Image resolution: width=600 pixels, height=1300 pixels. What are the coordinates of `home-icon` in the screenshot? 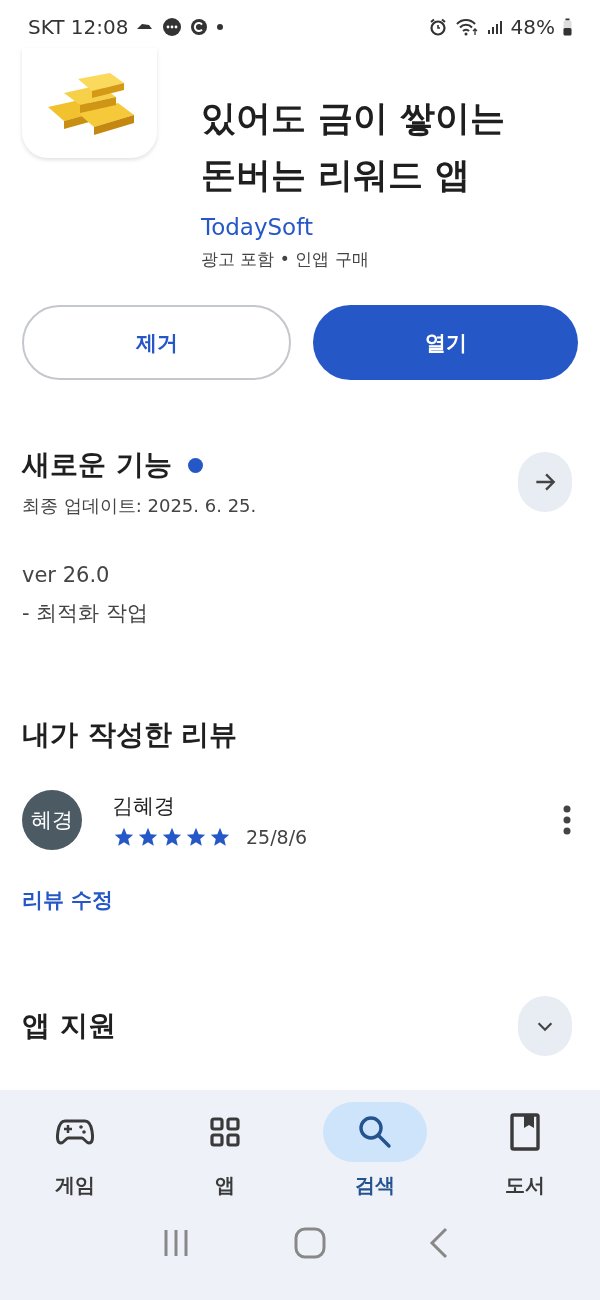 It's located at (310, 1243).